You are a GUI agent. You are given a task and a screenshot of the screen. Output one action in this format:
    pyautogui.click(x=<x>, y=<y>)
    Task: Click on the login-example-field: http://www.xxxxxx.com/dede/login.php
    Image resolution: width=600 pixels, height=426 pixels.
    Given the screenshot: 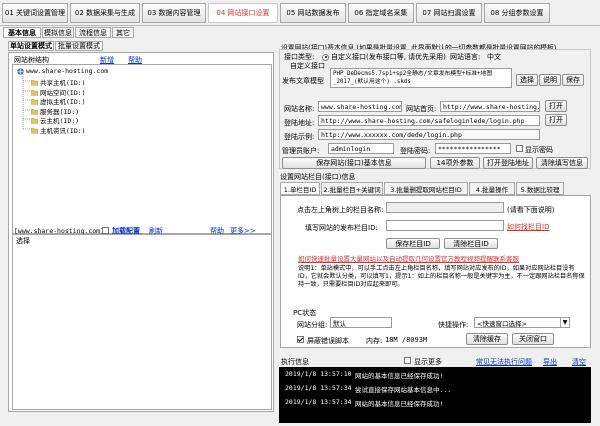 What is the action you would take?
    pyautogui.click(x=429, y=134)
    